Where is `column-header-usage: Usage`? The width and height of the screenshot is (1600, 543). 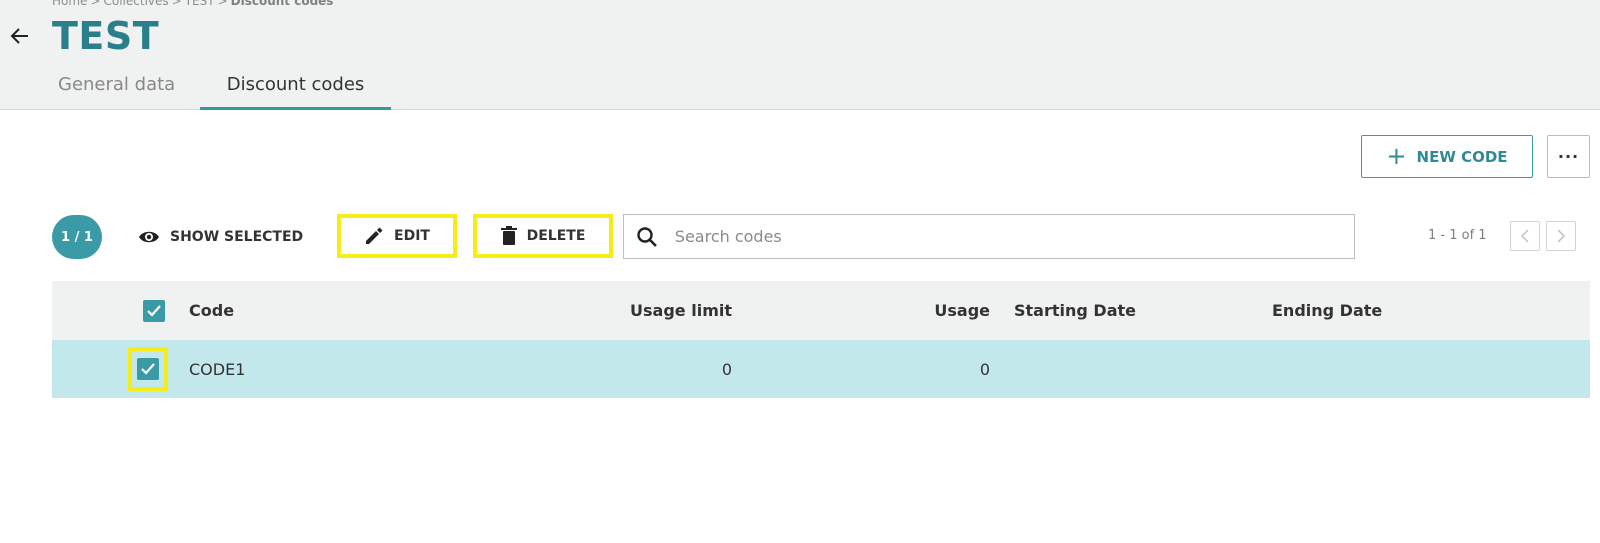 column-header-usage: Usage is located at coordinates (871, 310).